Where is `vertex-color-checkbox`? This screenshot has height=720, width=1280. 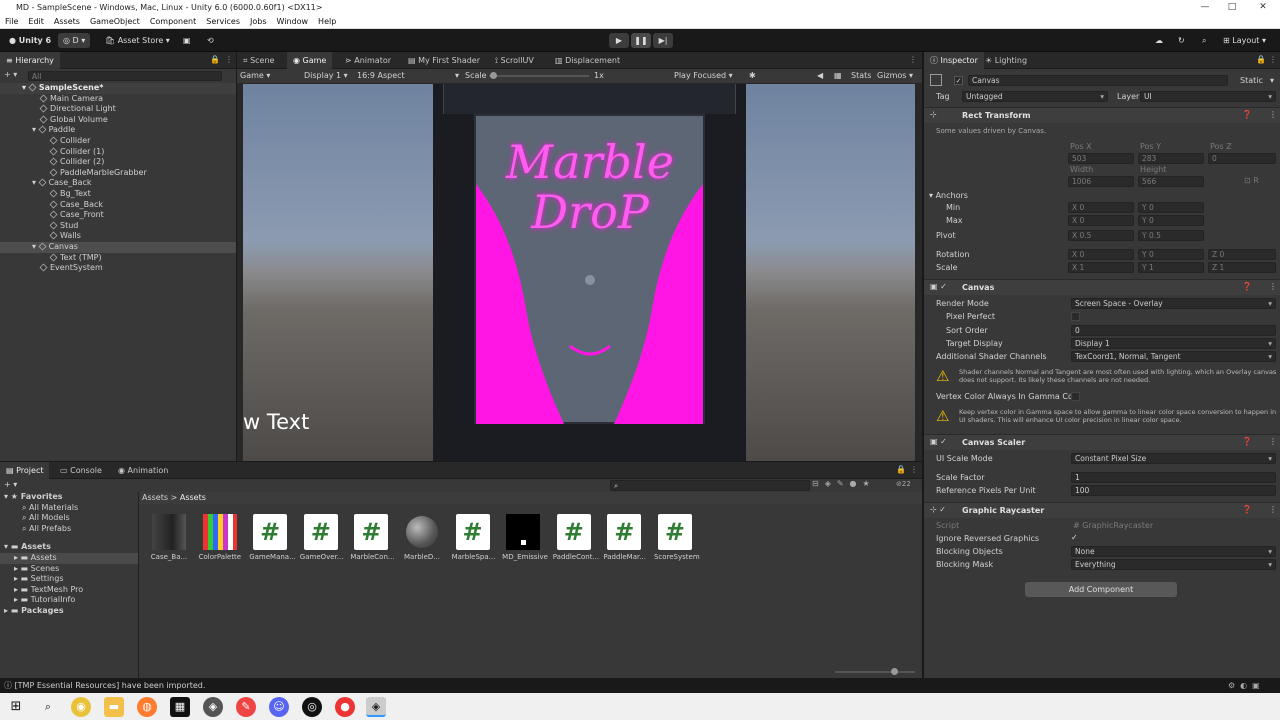
vertex-color-checkbox is located at coordinates (1075, 396).